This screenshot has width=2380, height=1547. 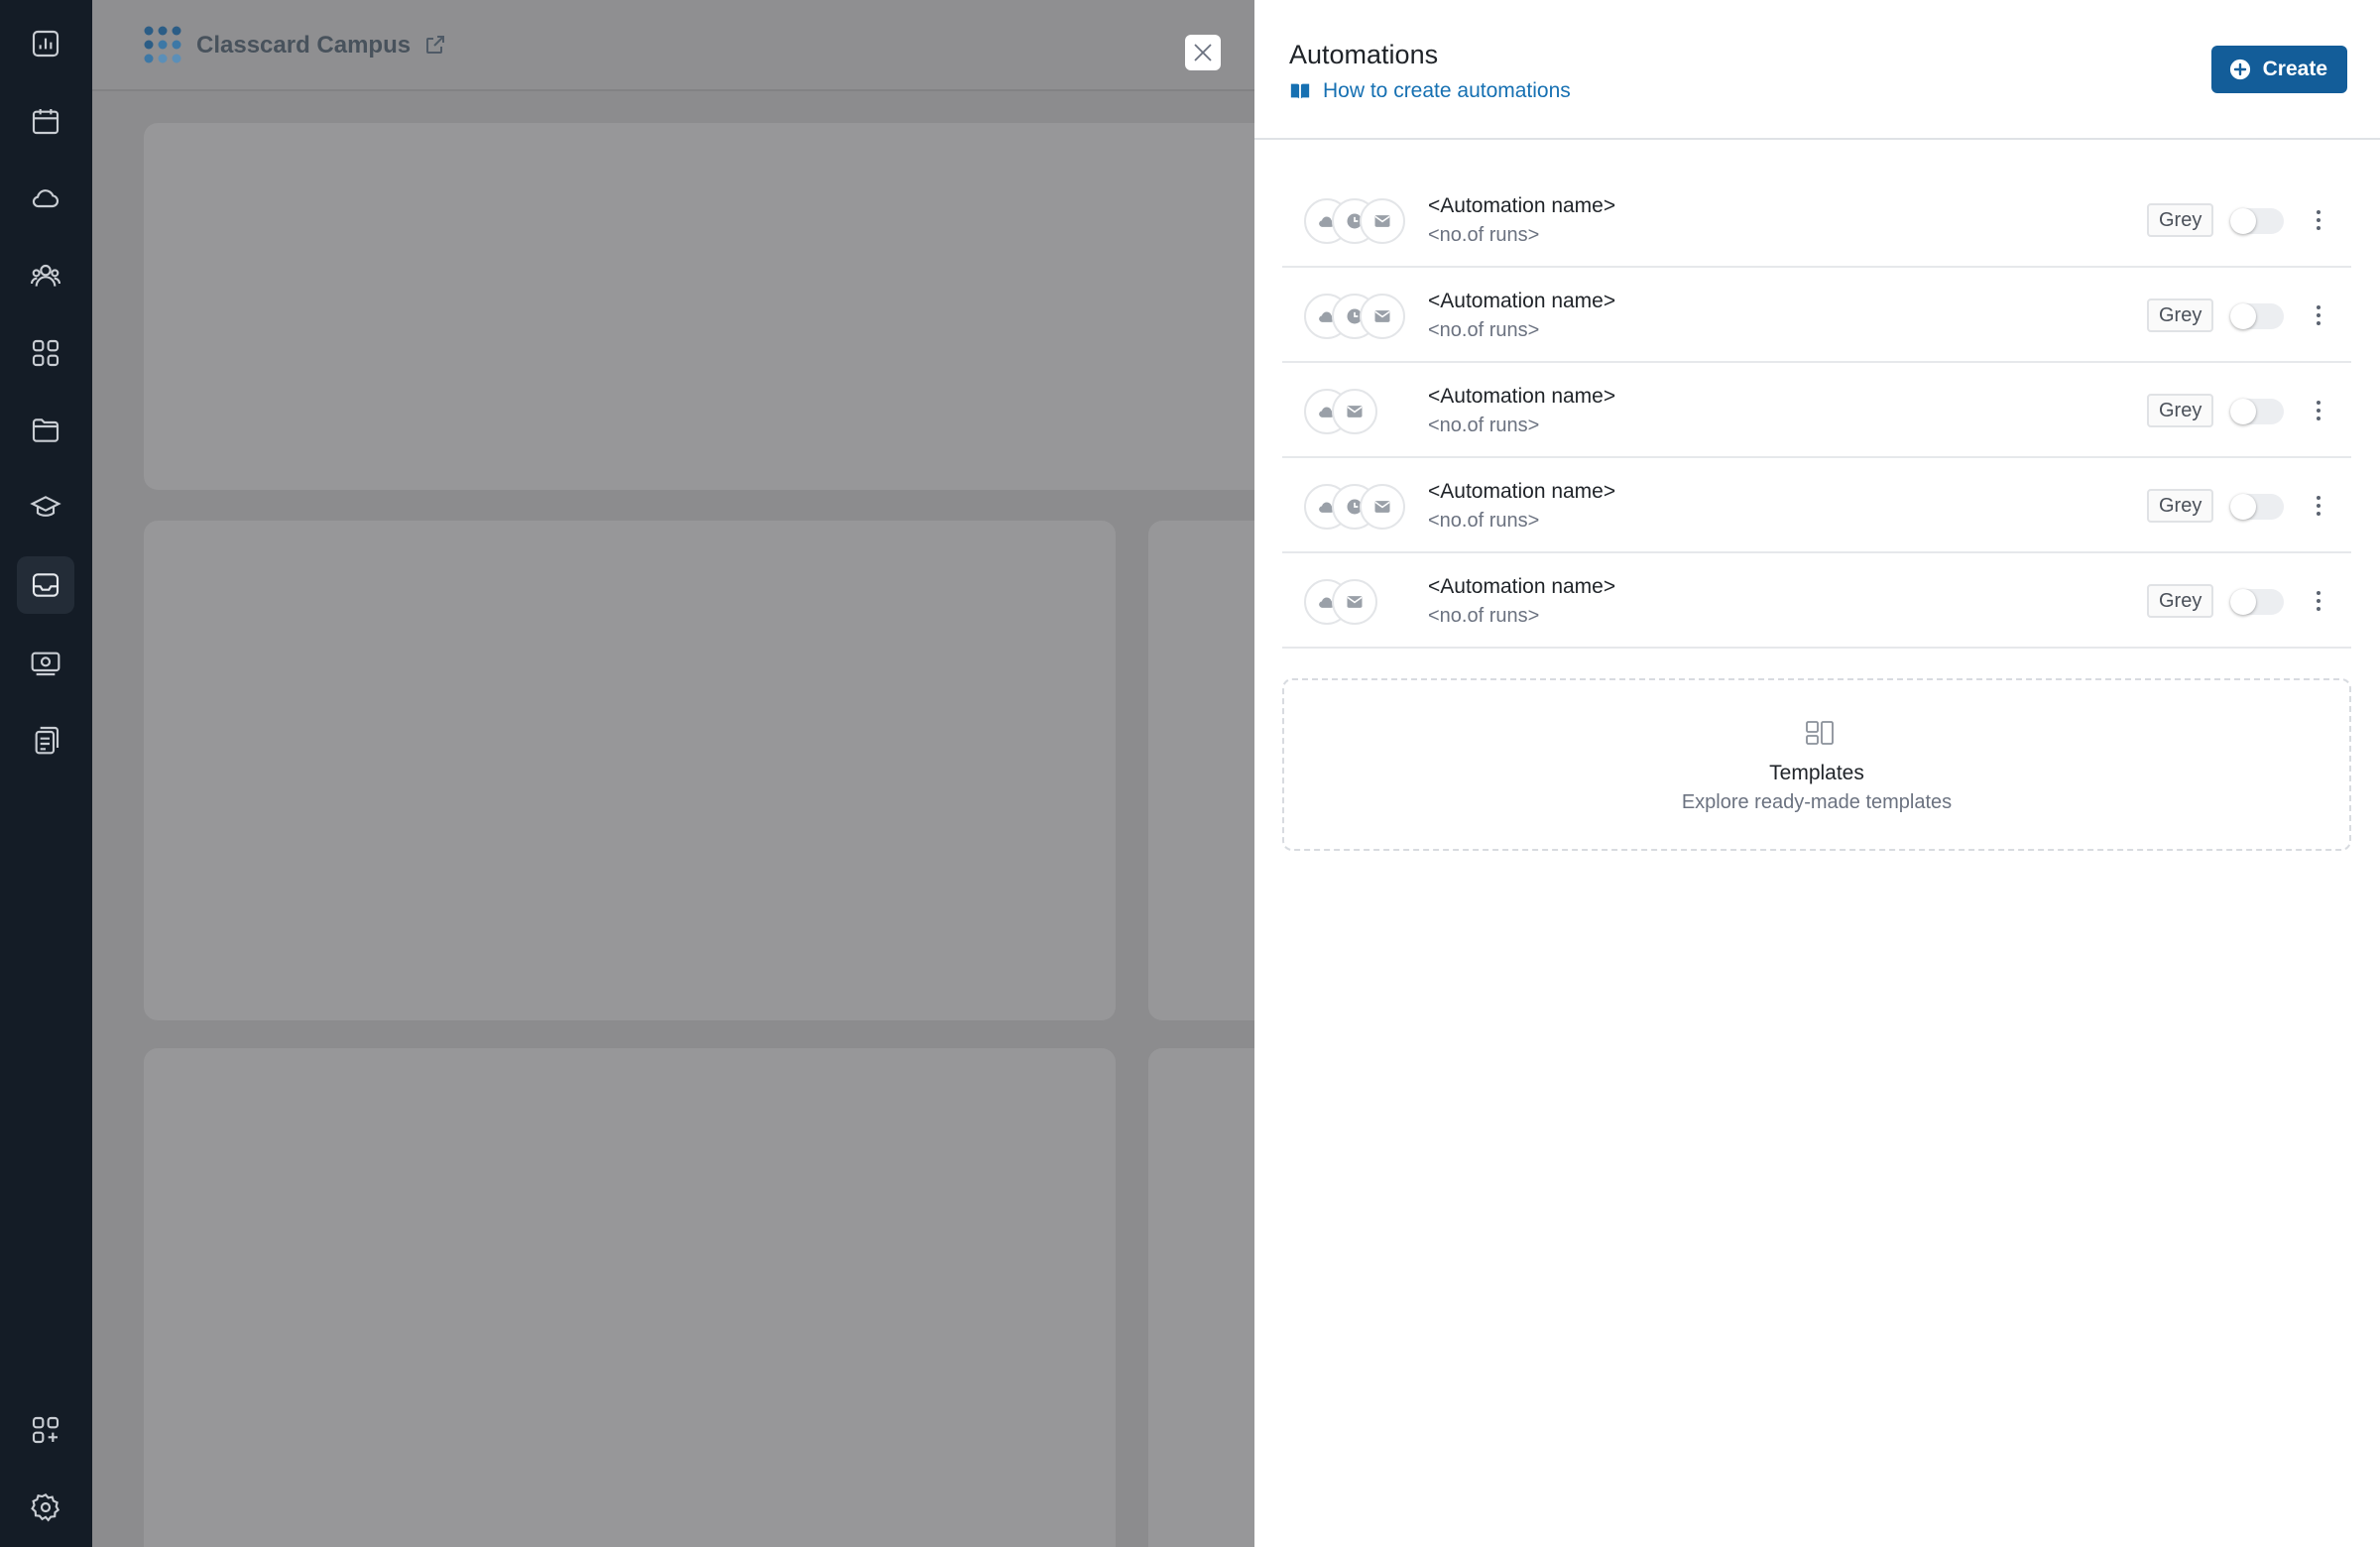 I want to click on sidebar-item-payments, so click(x=45, y=662).